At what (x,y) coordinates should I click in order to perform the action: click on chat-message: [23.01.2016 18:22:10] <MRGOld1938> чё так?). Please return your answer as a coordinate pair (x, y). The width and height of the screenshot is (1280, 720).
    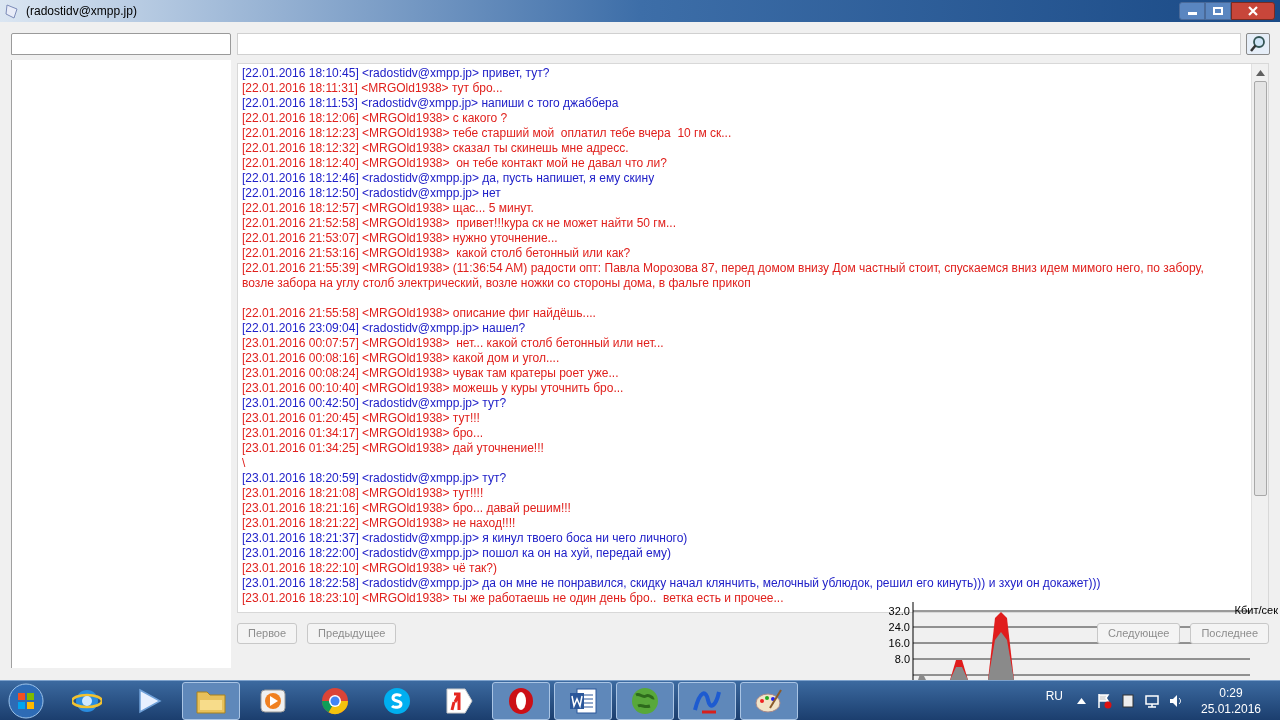
    Looking at the image, I should click on (370, 568).